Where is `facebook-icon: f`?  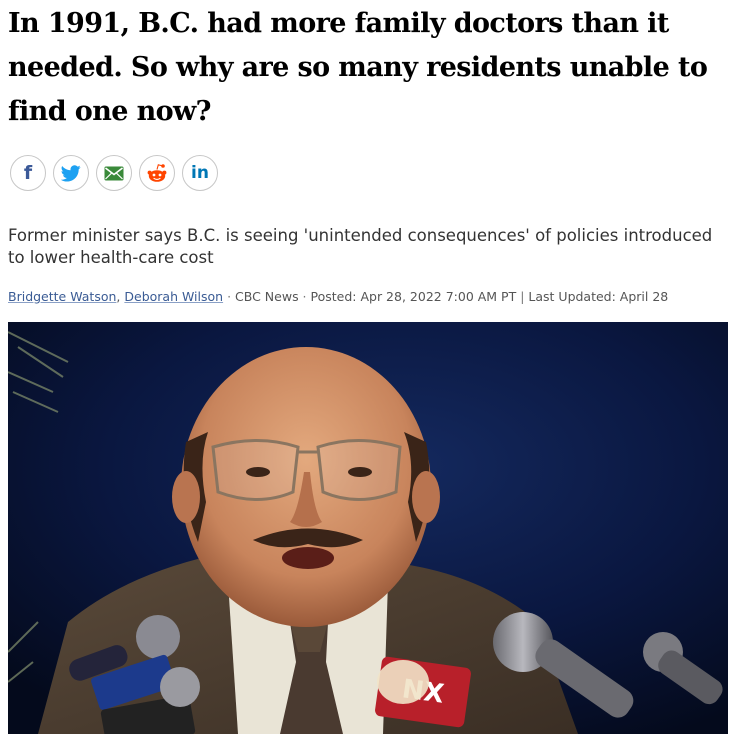
facebook-icon: f is located at coordinates (28, 172).